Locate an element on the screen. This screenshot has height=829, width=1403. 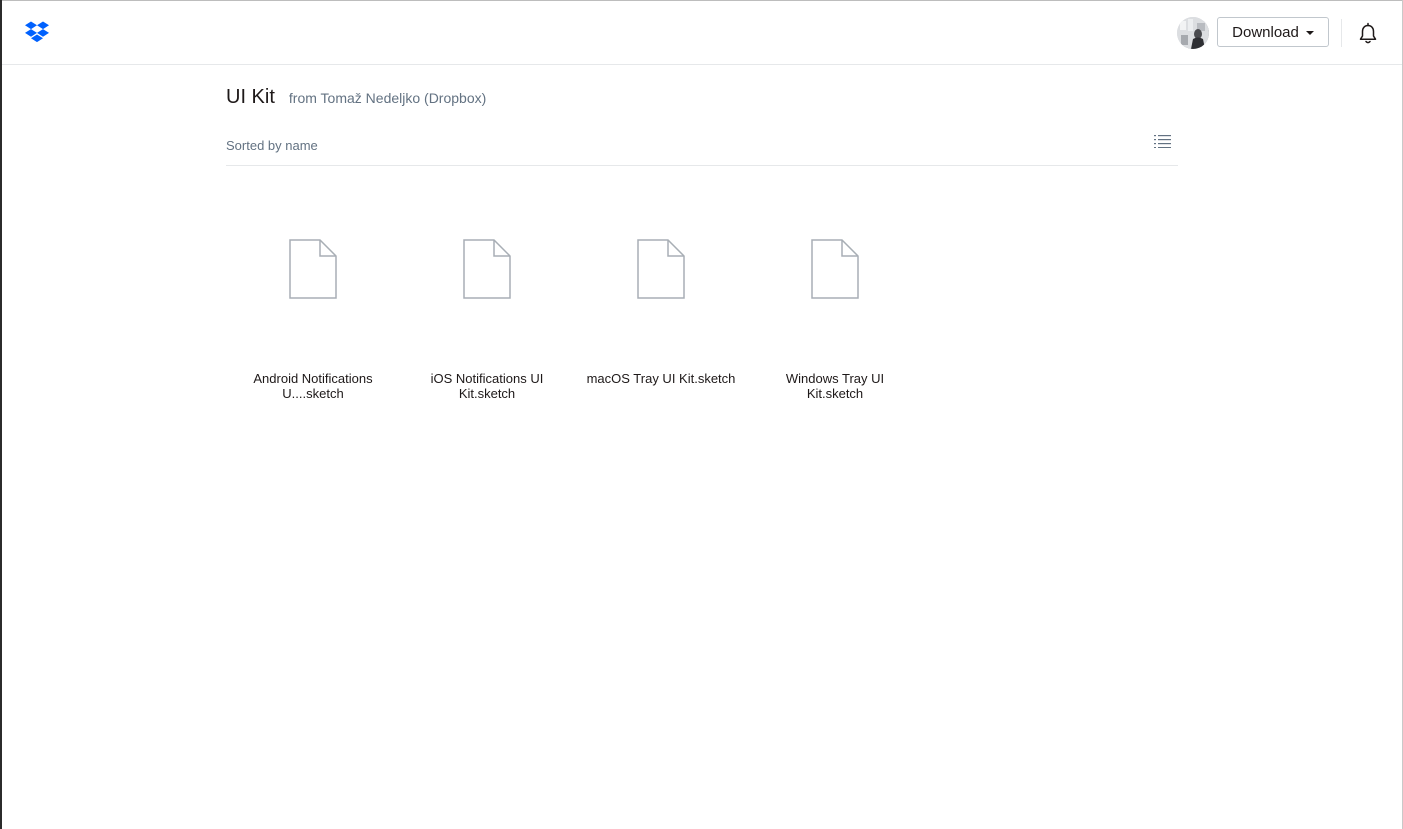
sort-label: Sorted by name is located at coordinates (272, 145).